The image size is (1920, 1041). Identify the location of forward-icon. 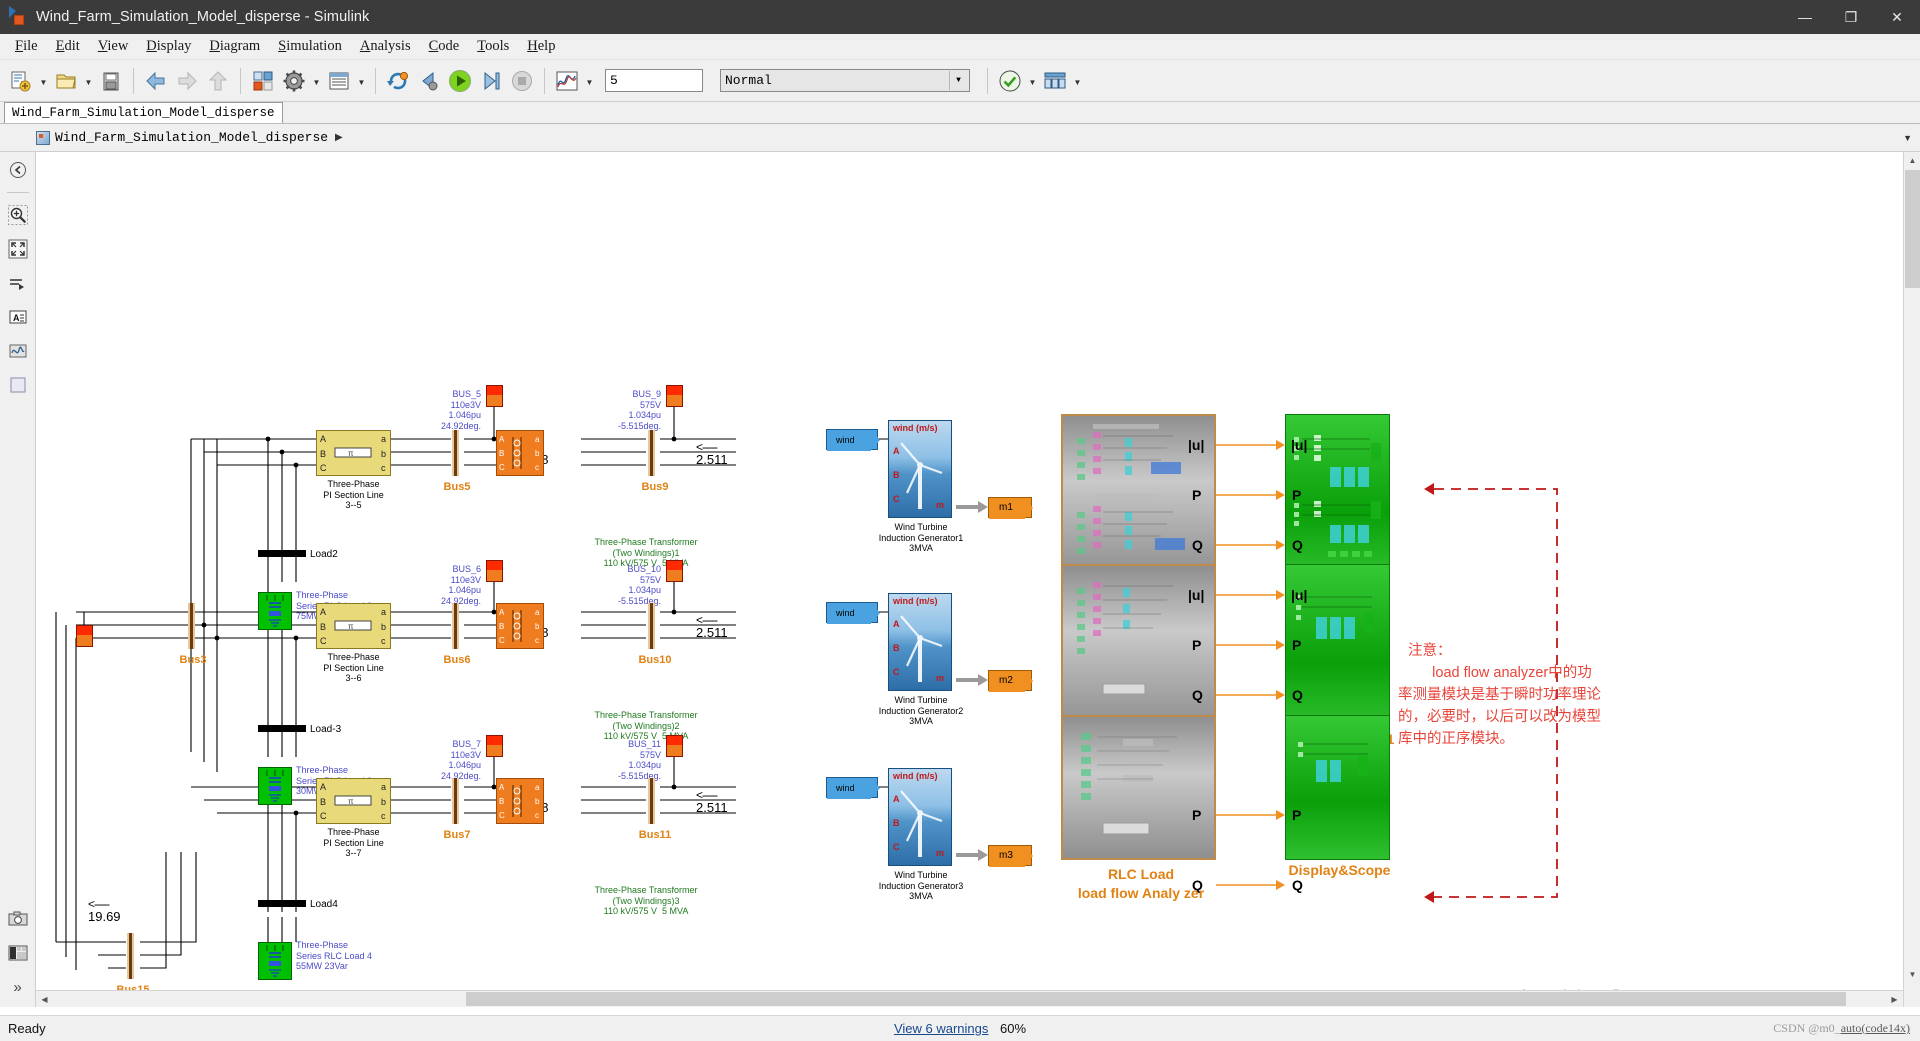
(187, 81).